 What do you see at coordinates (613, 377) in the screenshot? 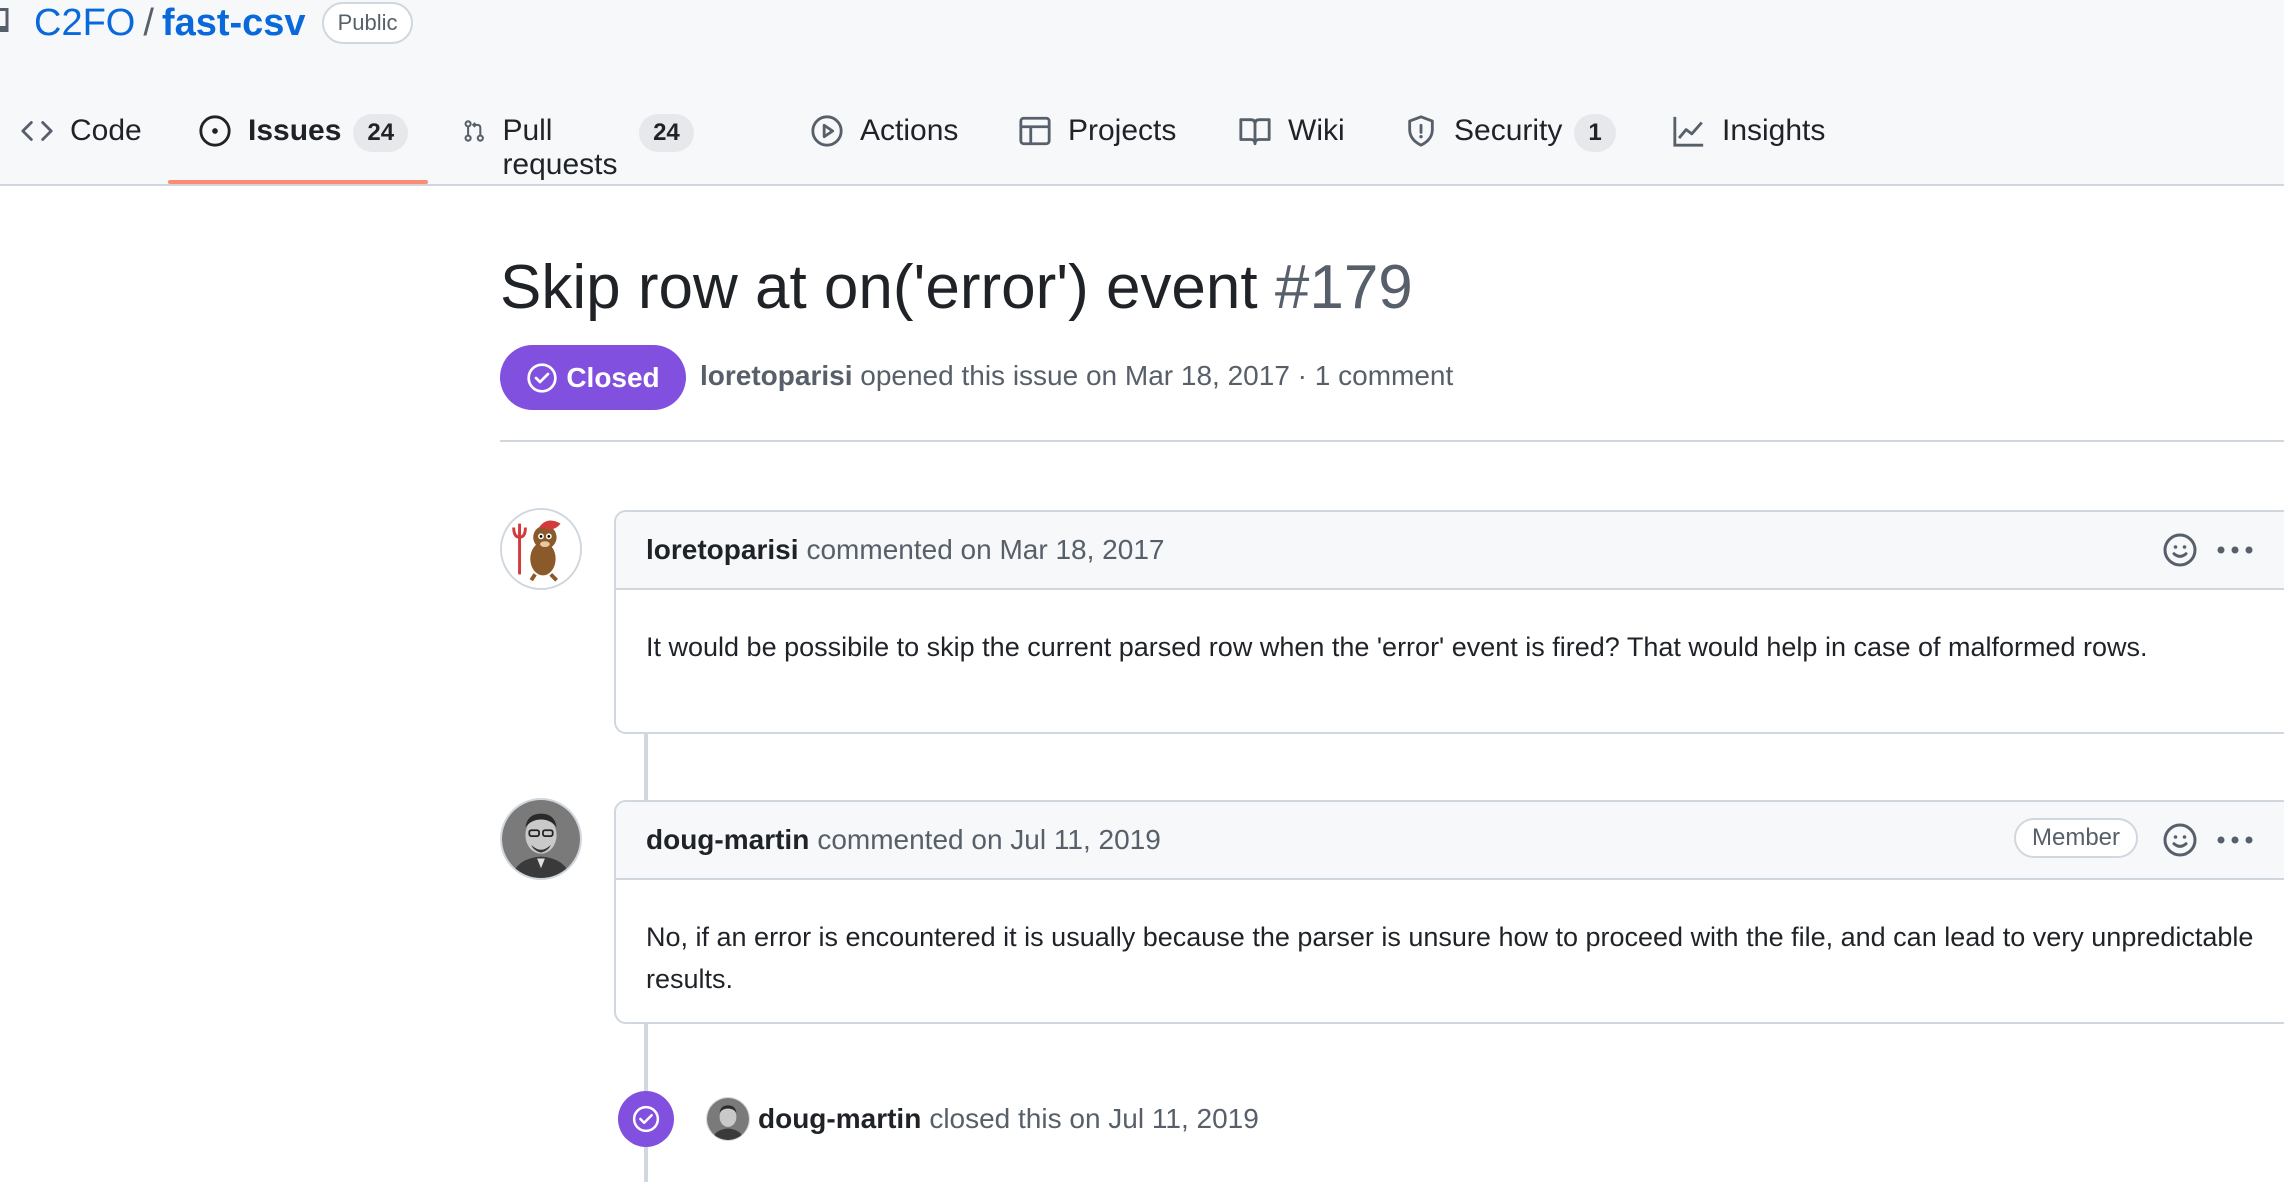
I see `issue-state-label: Closed` at bounding box center [613, 377].